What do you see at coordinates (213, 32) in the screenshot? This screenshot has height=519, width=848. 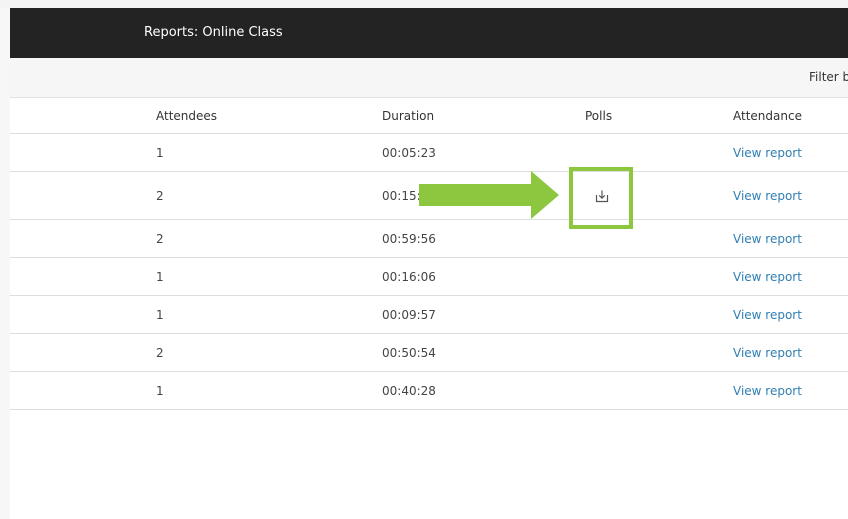 I see `page-title: Reports: Online Class` at bounding box center [213, 32].